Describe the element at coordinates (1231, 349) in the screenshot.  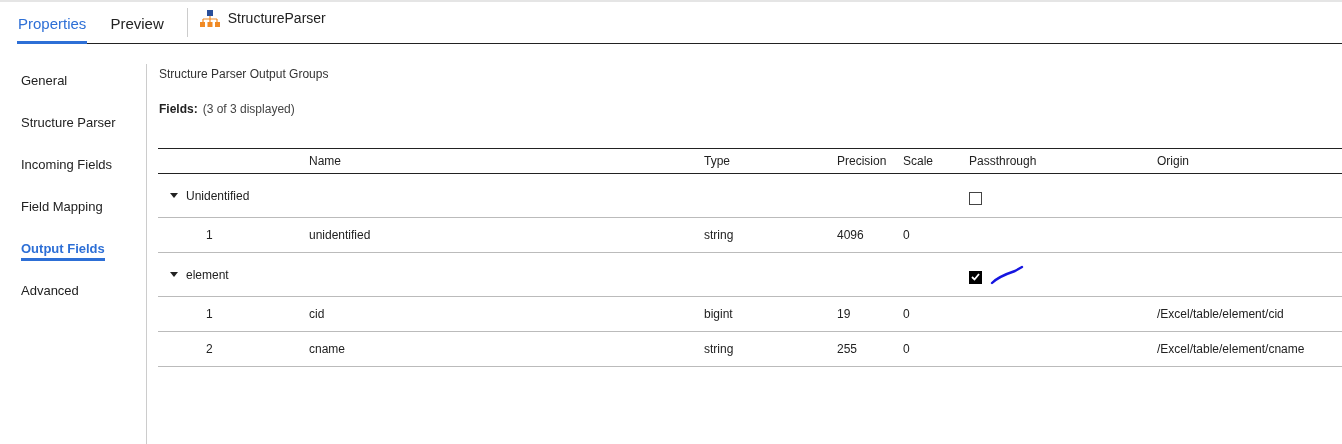
I see `table-cell: /Excel/table/element/cname` at that location.